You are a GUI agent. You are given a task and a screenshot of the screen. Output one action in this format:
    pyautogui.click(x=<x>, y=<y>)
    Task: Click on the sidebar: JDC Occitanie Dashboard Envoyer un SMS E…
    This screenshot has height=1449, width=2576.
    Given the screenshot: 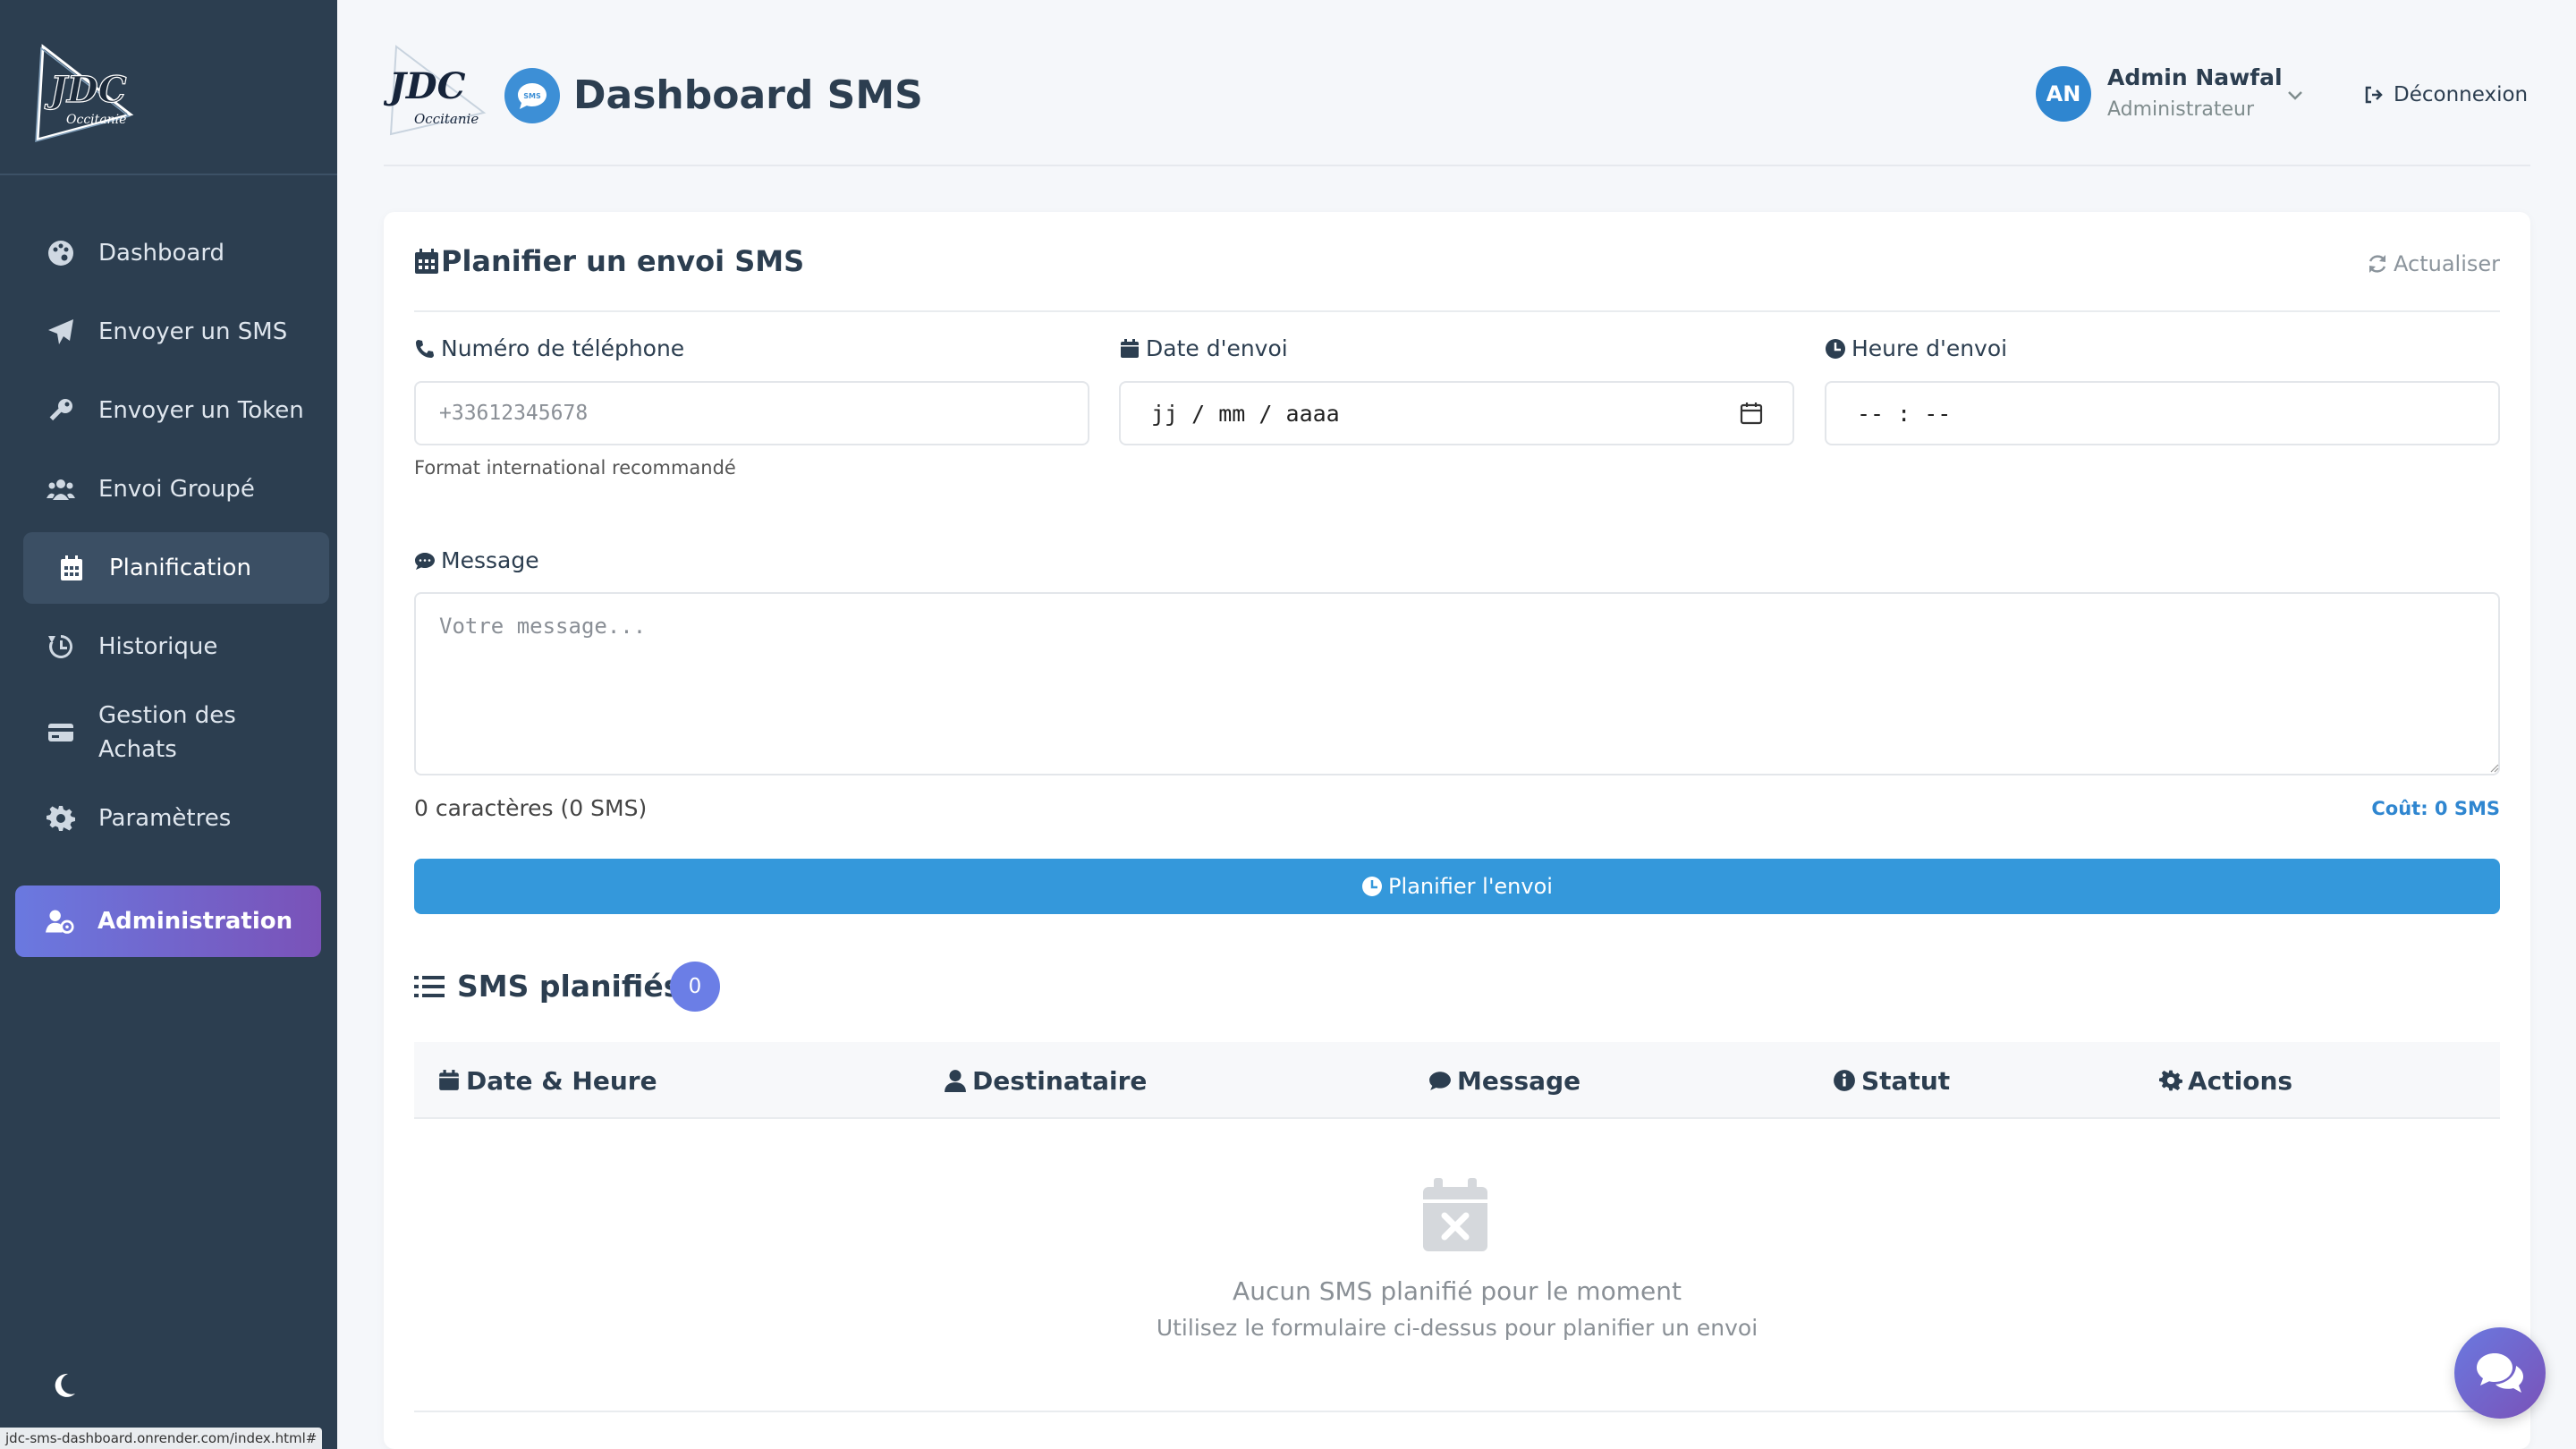 What is the action you would take?
    pyautogui.click(x=168, y=724)
    